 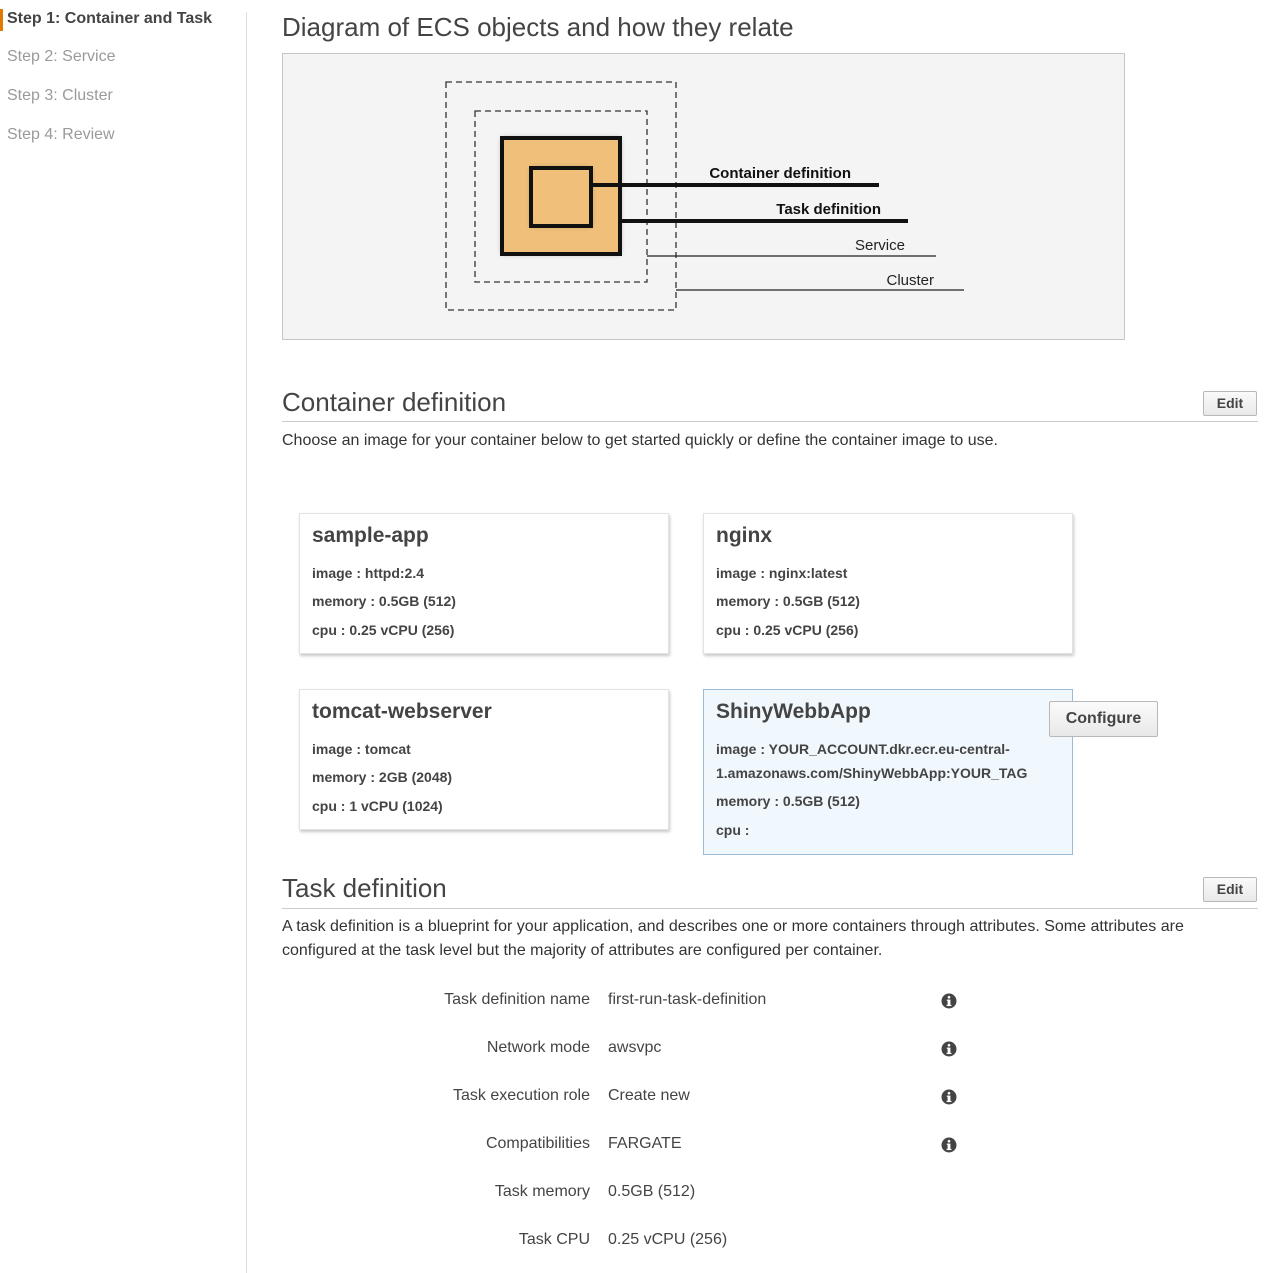 What do you see at coordinates (652, 1191) in the screenshot?
I see `task-memory-value: 0.5GB (512)` at bounding box center [652, 1191].